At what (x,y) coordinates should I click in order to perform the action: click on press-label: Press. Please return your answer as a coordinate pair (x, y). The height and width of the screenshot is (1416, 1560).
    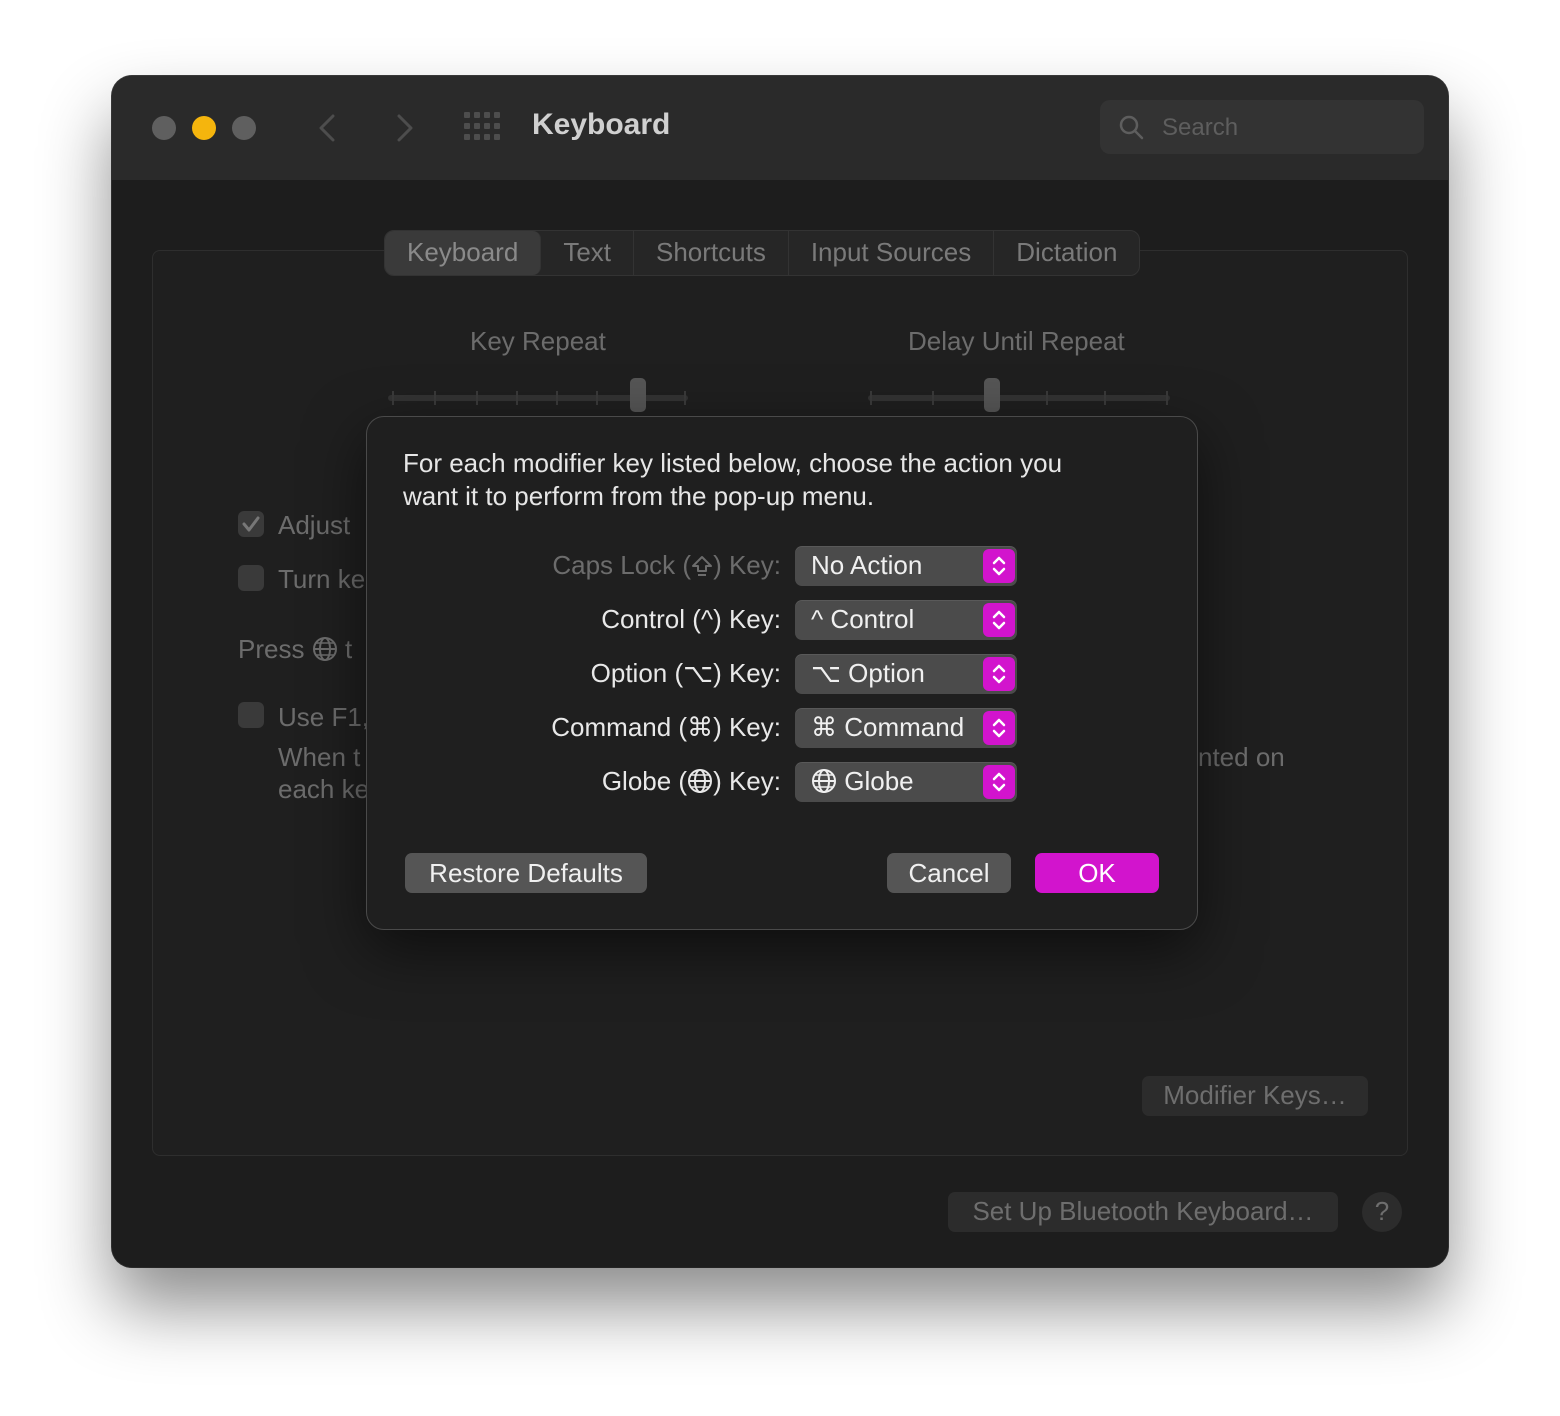
    Looking at the image, I should click on (271, 649).